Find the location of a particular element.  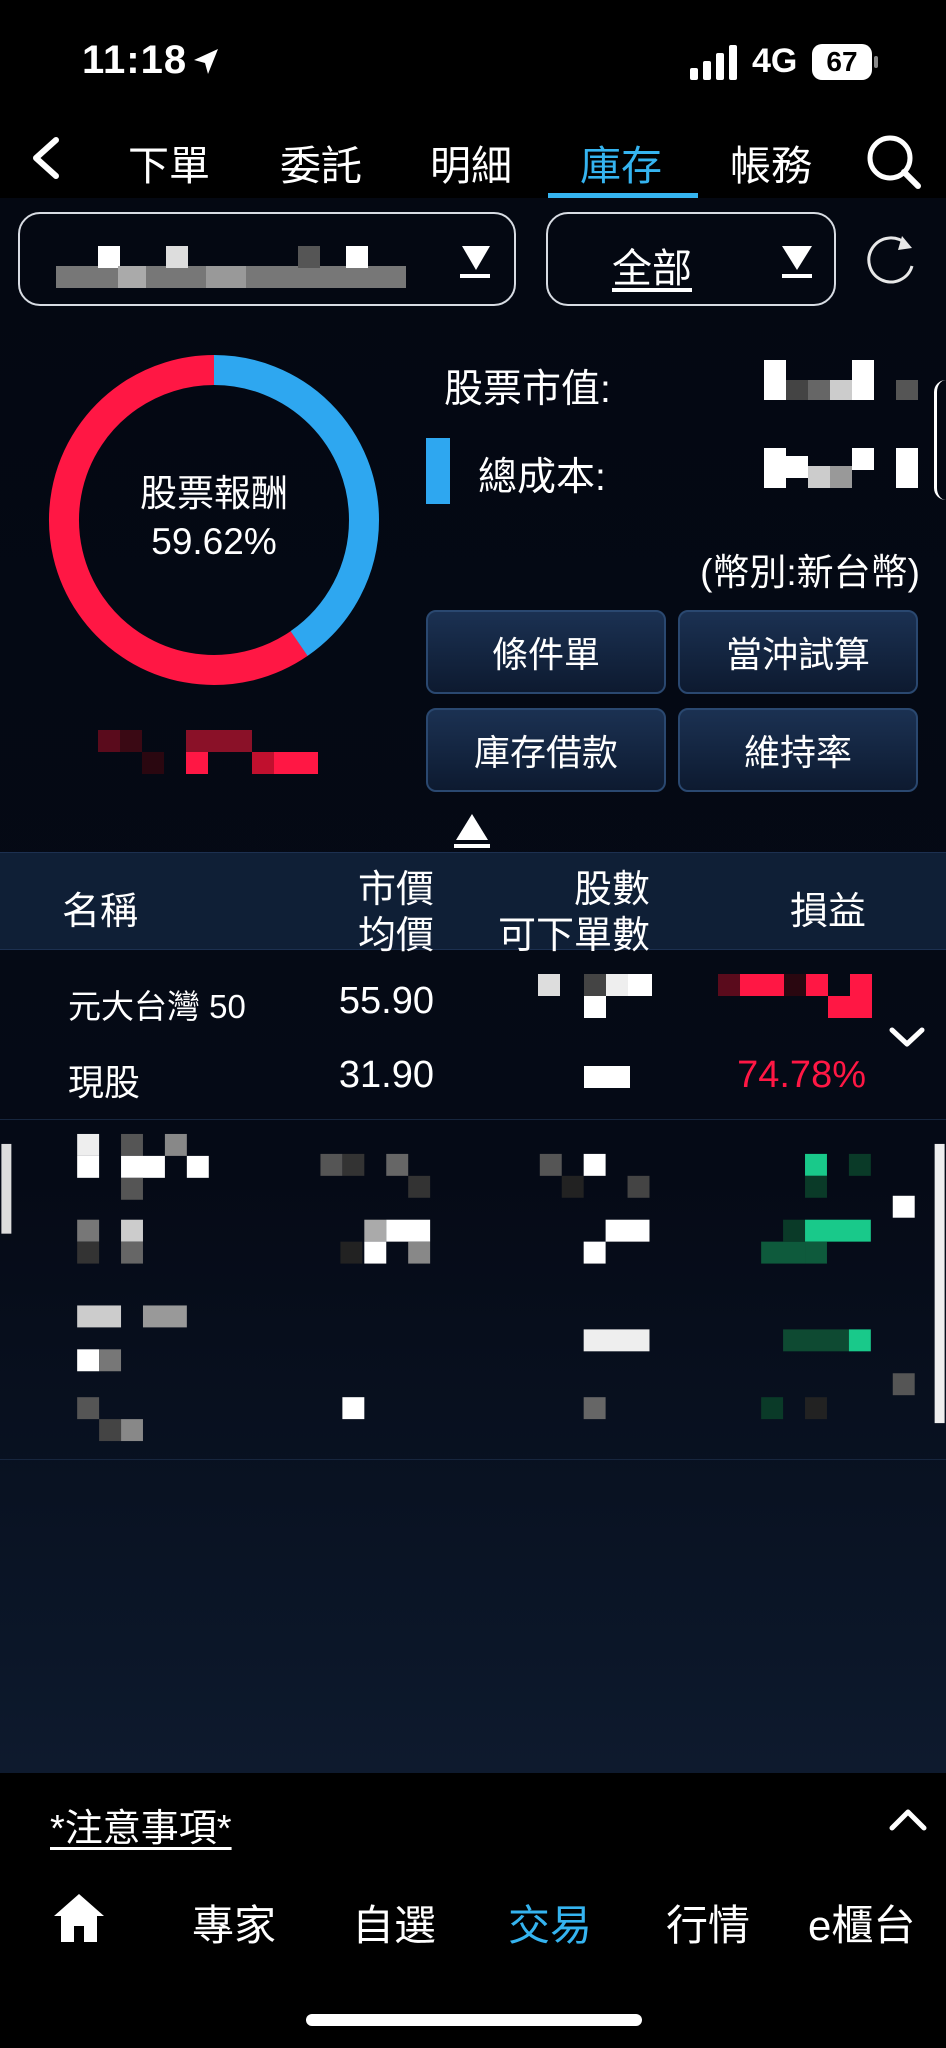

total-cost-label: 總成本: is located at coordinates (542, 477).